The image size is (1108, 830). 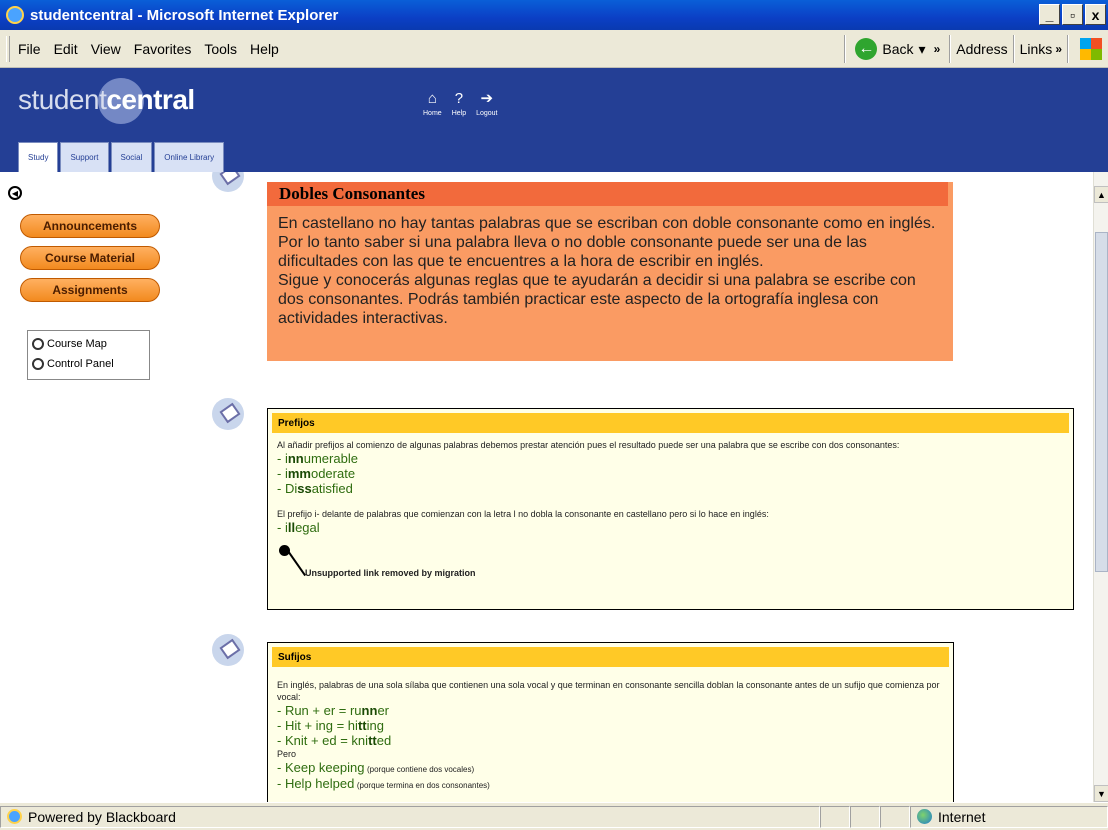 What do you see at coordinates (922, 49) in the screenshot?
I see `back-dropdown-icon: ▾` at bounding box center [922, 49].